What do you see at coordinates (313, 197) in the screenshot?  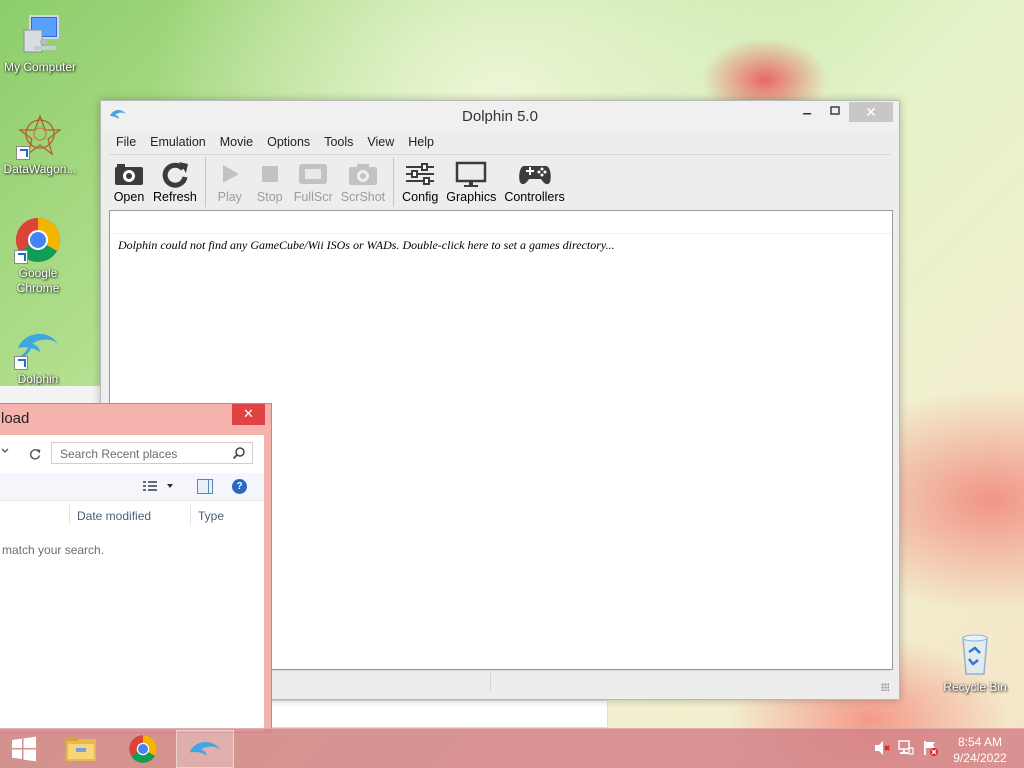 I see `fullscreen-label: FullScr` at bounding box center [313, 197].